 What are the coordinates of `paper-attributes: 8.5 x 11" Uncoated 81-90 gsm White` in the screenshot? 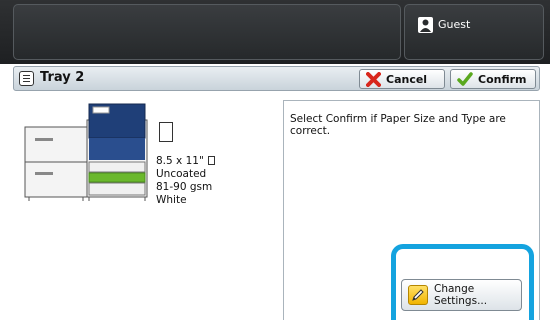 It's located at (185, 181).